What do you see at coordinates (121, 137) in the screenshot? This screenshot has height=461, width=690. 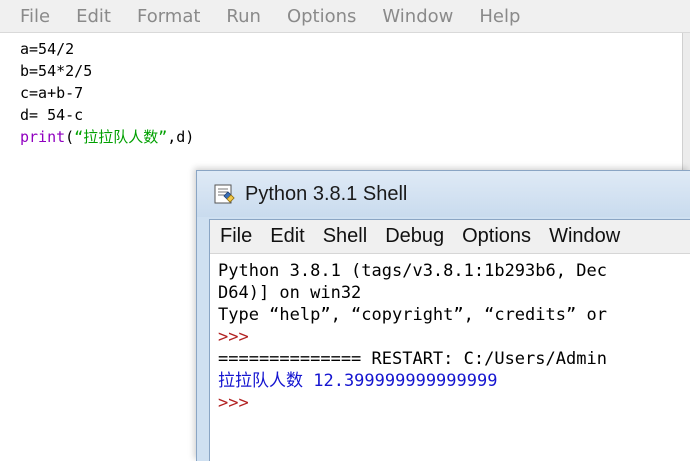 I see `string-literal: “拉拉队人数”` at bounding box center [121, 137].